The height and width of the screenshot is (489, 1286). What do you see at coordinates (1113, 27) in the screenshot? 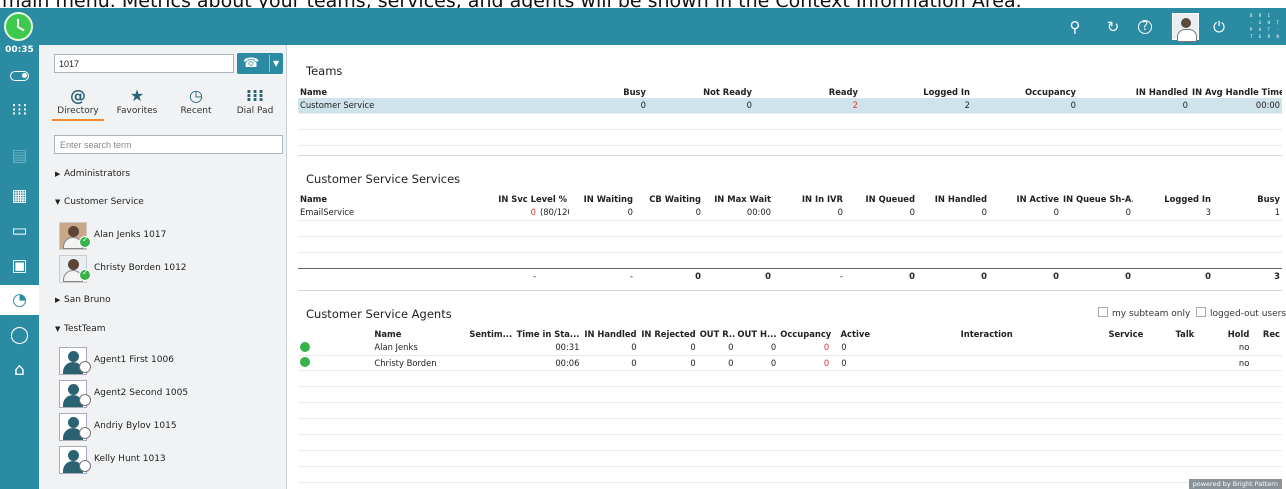
I see `refresh-icon: ↻` at bounding box center [1113, 27].